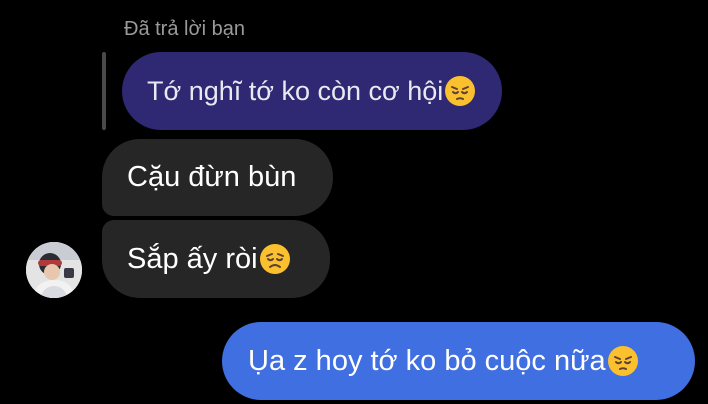 Image resolution: width=708 pixels, height=404 pixels. Describe the element at coordinates (427, 360) in the screenshot. I see `message-text: Ụa z hoy tớ ko bỏ cuộc nữa` at that location.